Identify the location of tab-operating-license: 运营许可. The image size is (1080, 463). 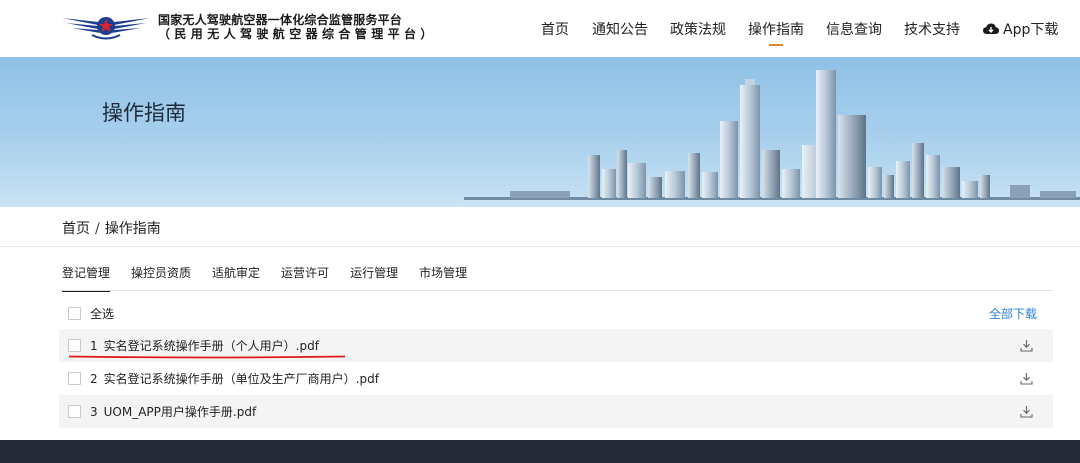
(305, 272).